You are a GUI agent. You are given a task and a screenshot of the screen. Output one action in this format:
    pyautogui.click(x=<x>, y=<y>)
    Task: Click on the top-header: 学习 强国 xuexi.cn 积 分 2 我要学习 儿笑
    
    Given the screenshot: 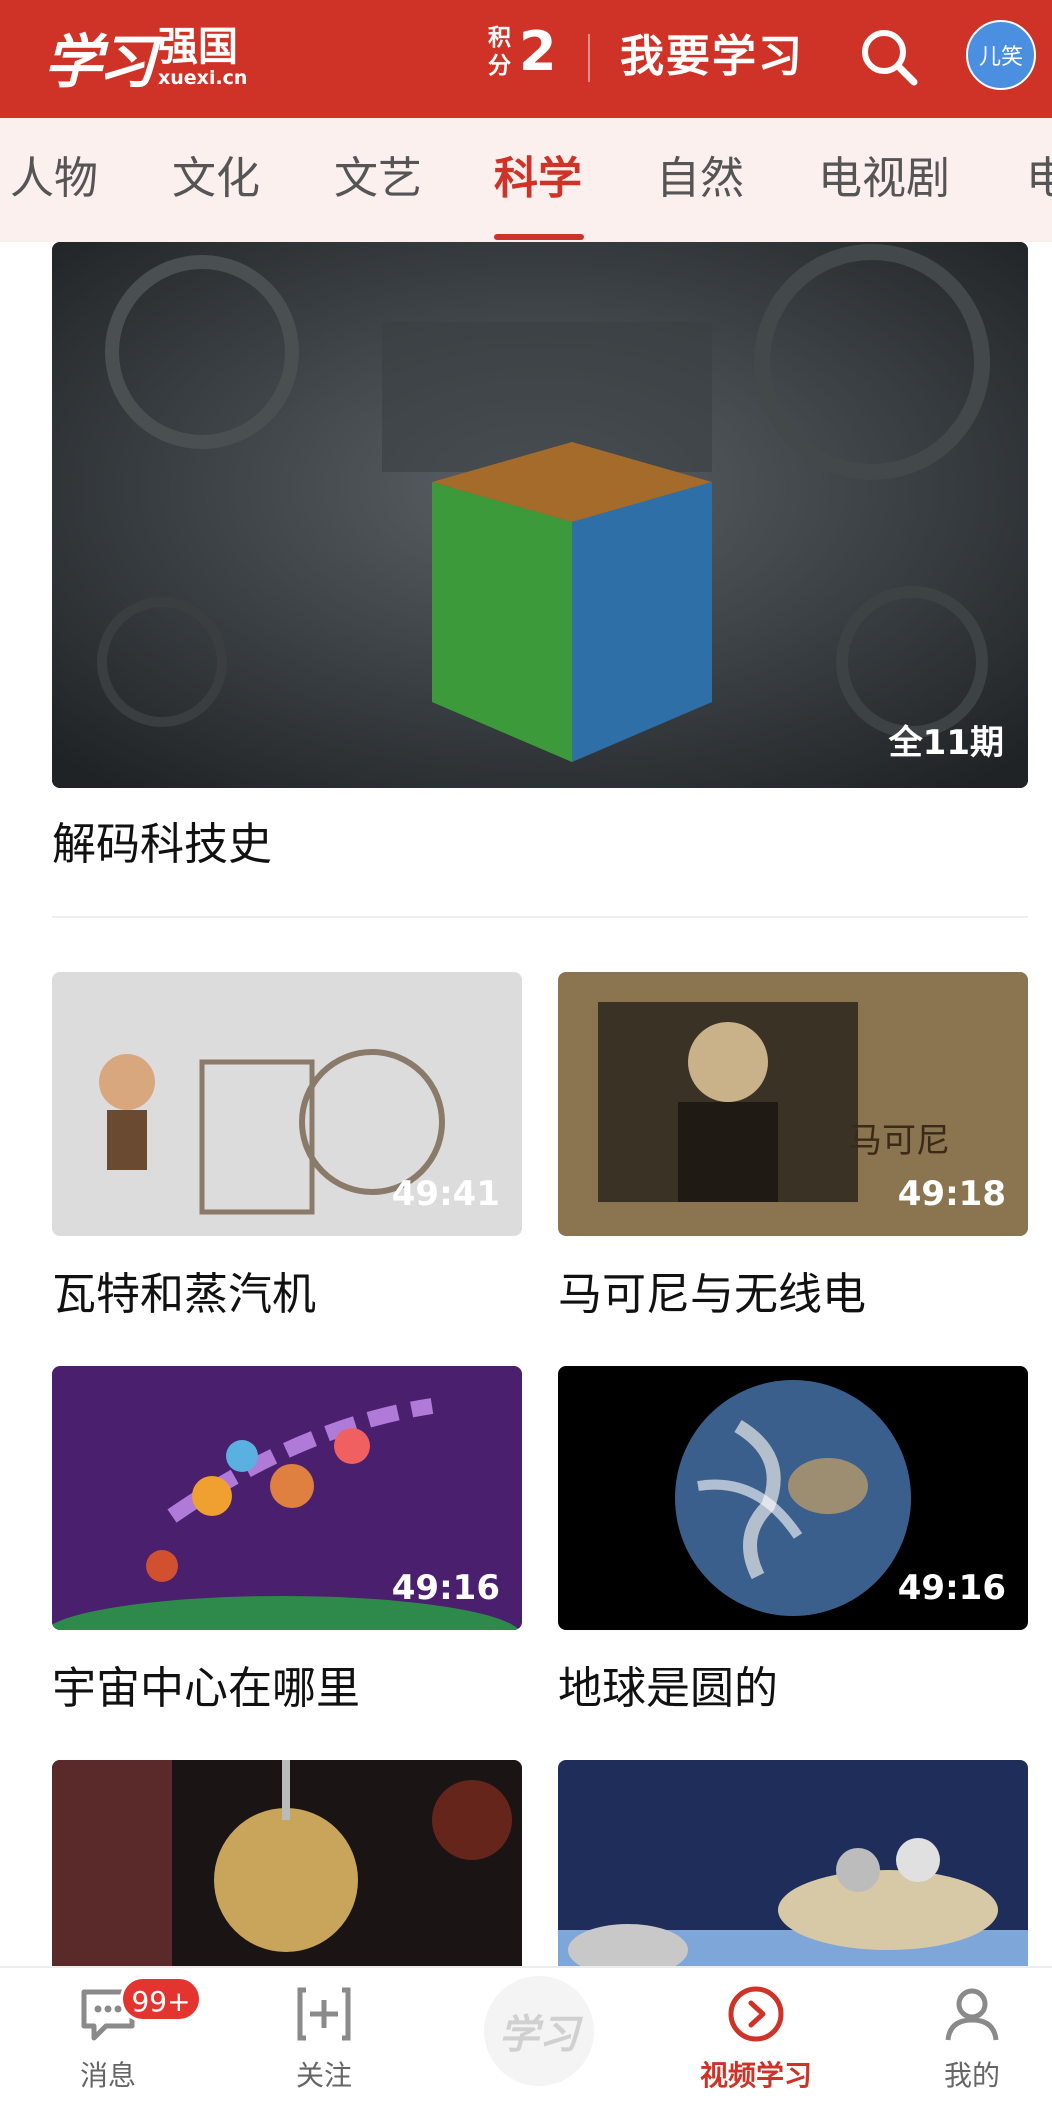 What is the action you would take?
    pyautogui.click(x=526, y=59)
    